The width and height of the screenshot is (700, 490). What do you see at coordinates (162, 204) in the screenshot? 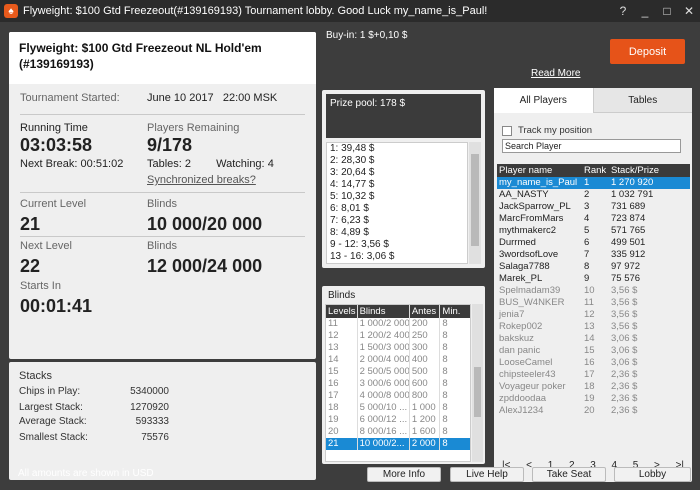
I see `current-blinds-label: Blinds` at bounding box center [162, 204].